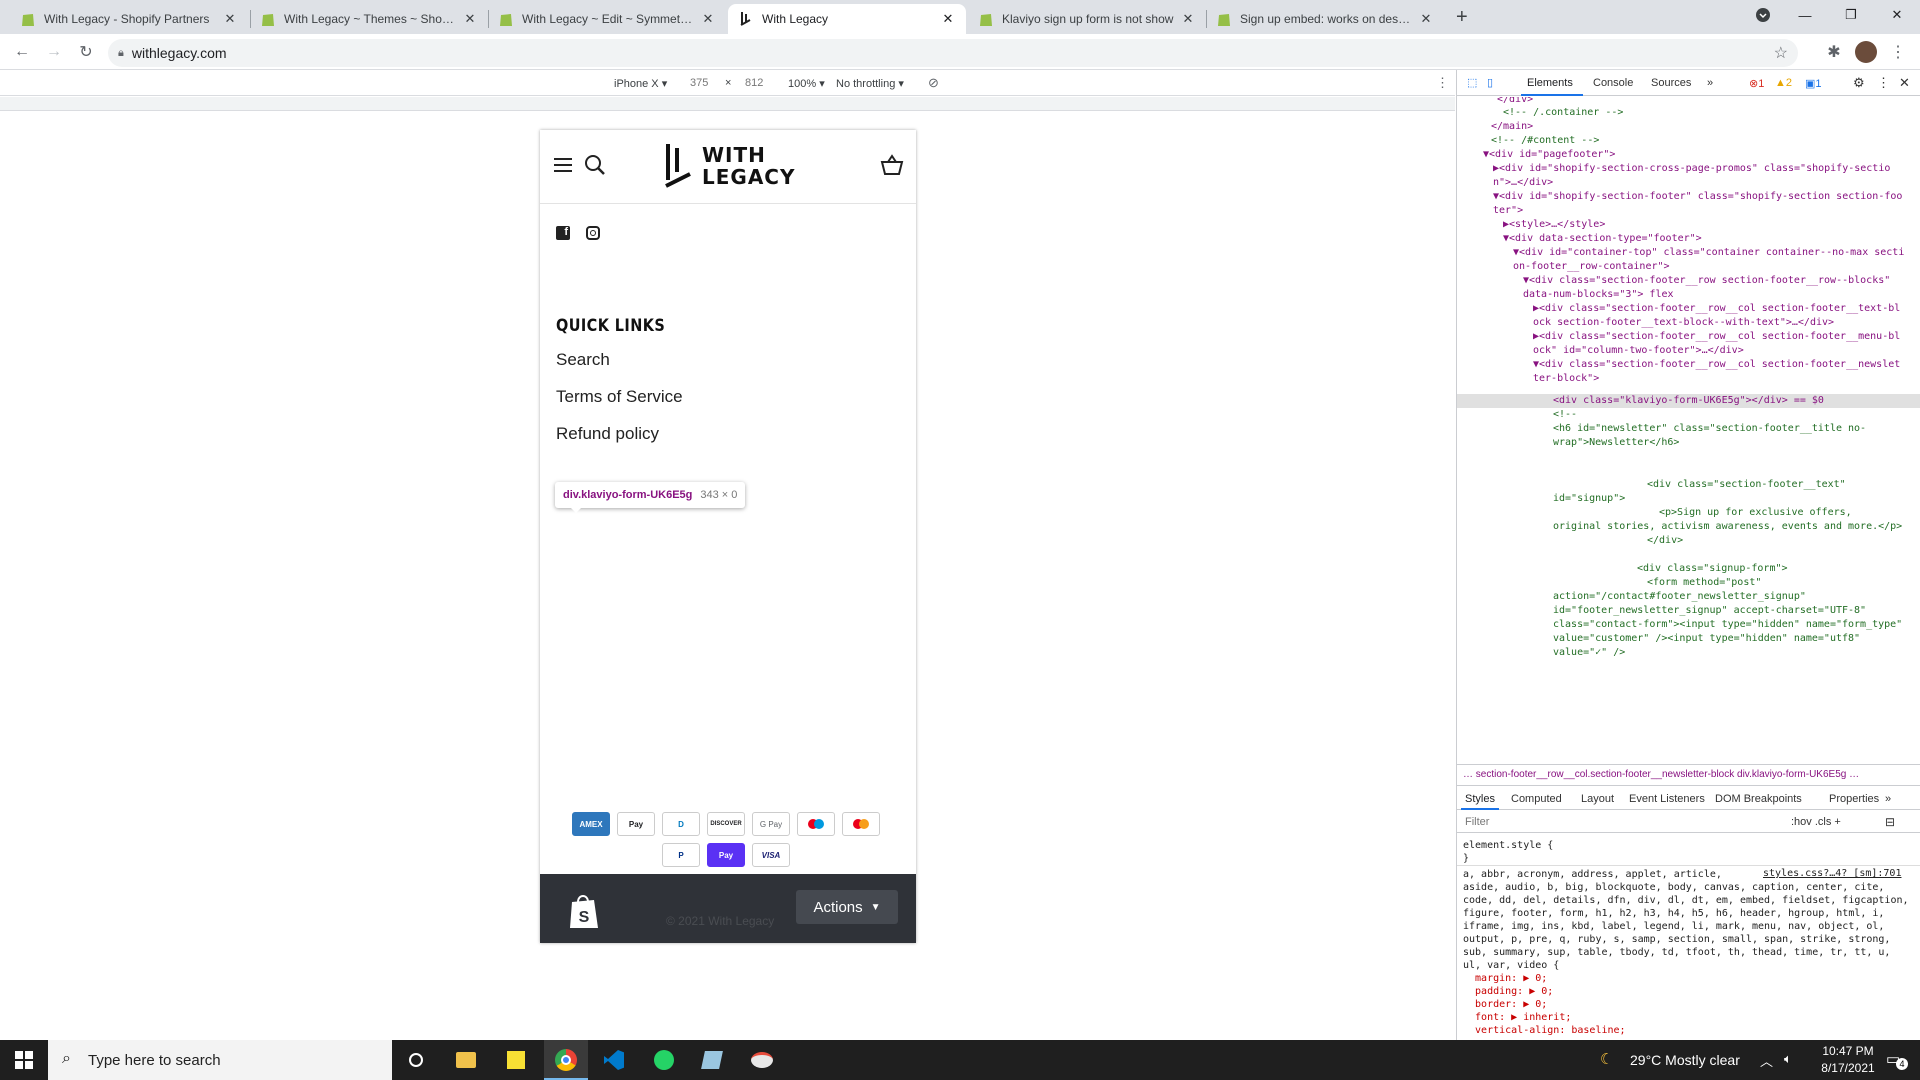 This screenshot has width=1920, height=1080. What do you see at coordinates (816, 824) in the screenshot?
I see `maestro-icon` at bounding box center [816, 824].